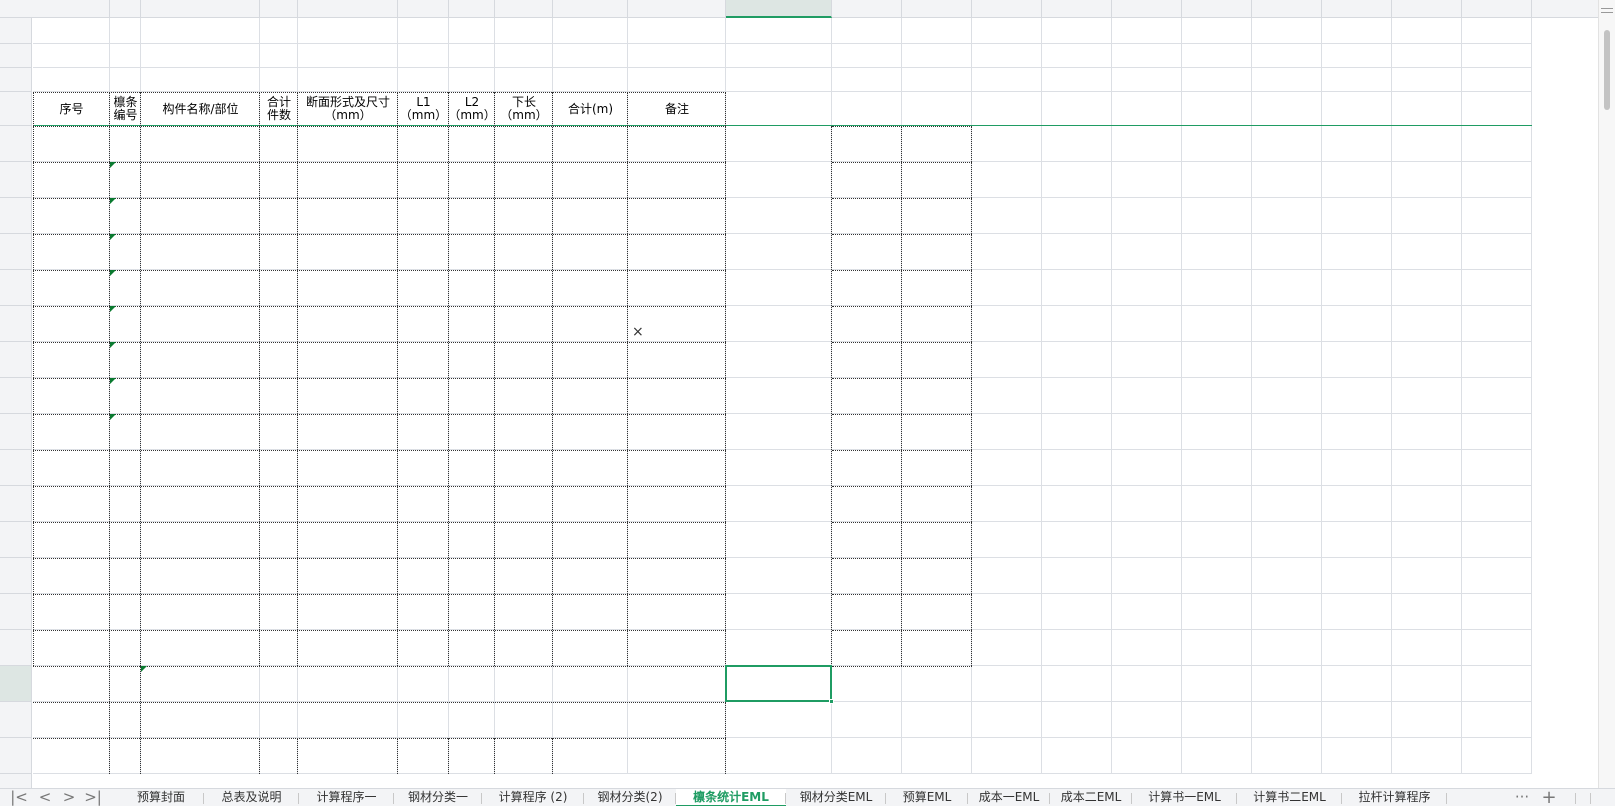 The image size is (1615, 806). I want to click on totals-label, so click(200, 144).